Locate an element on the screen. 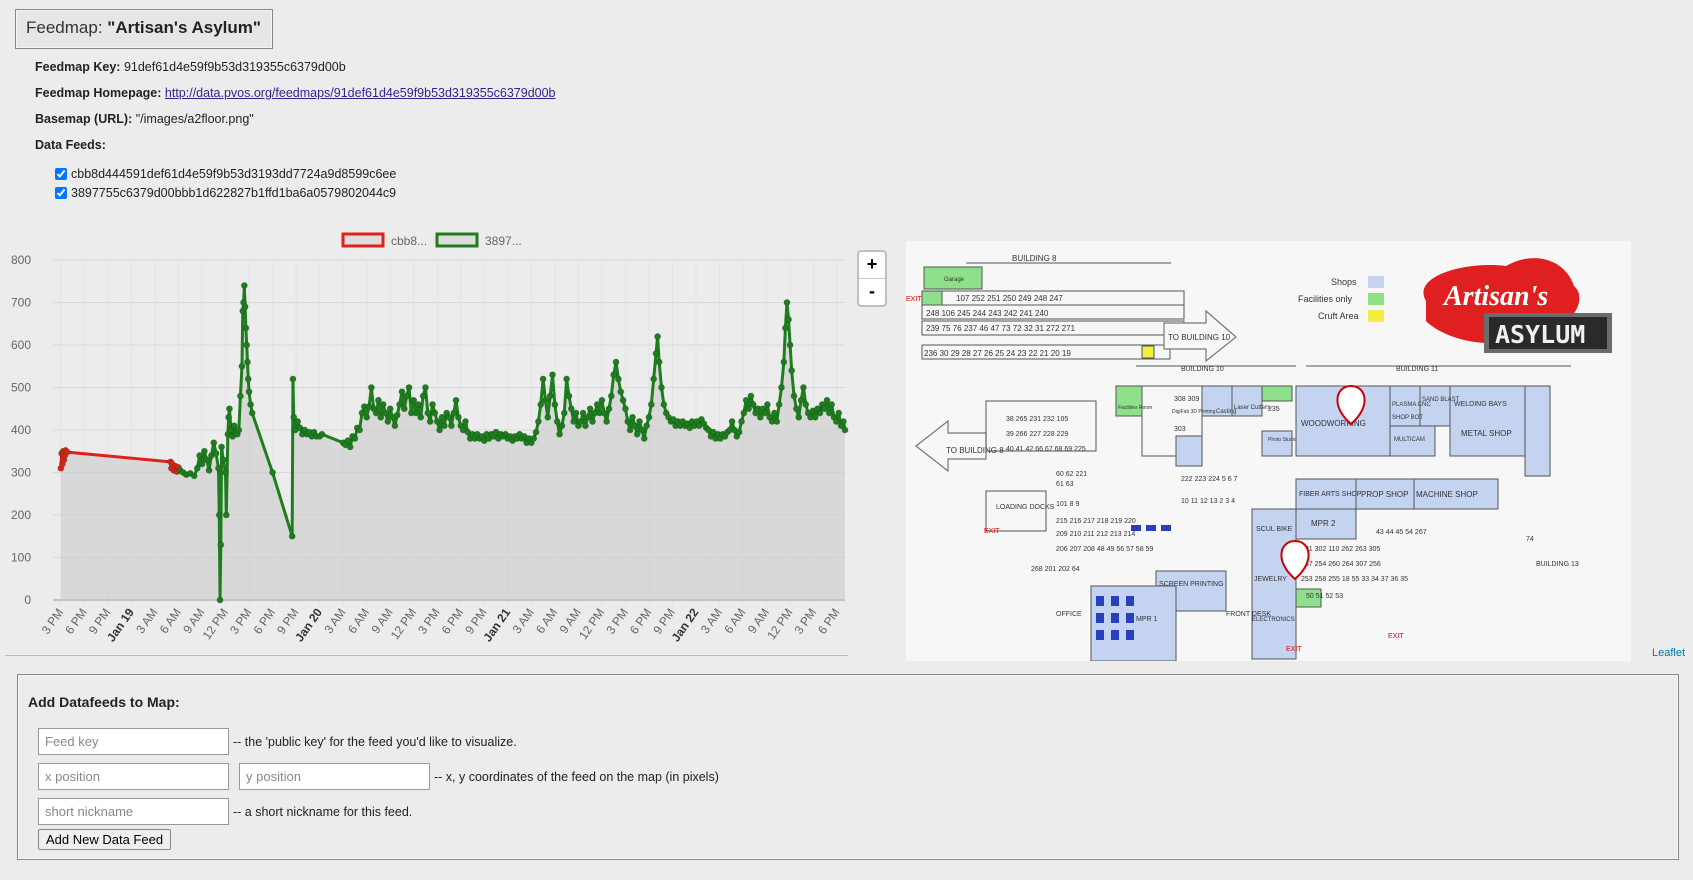 Image resolution: width=1693 pixels, height=880 pixels. y-tick-label: 500 is located at coordinates (21, 388).